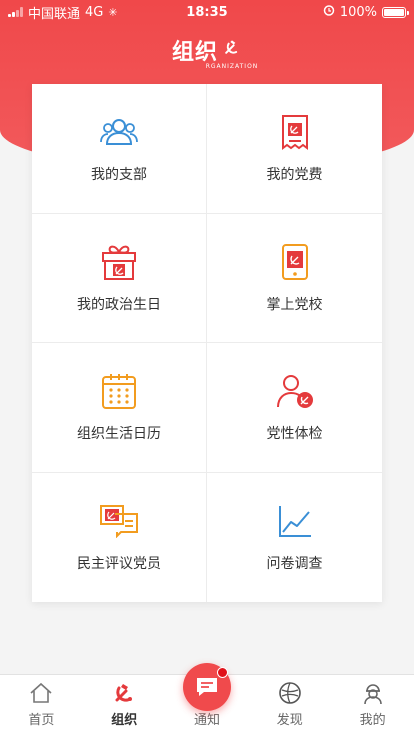 Image resolution: width=414 pixels, height=736 pixels. What do you see at coordinates (119, 391) in the screenshot?
I see `calendar-icon` at bounding box center [119, 391].